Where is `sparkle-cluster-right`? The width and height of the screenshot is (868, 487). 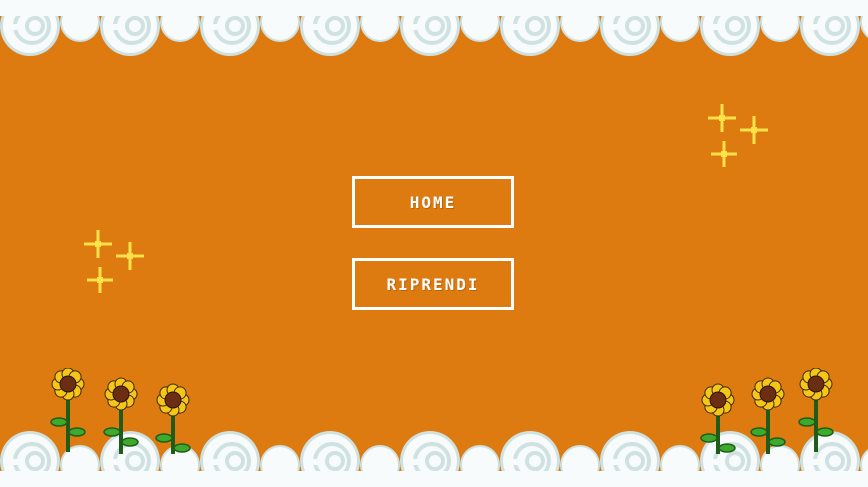 sparkle-cluster-right is located at coordinates (738, 135).